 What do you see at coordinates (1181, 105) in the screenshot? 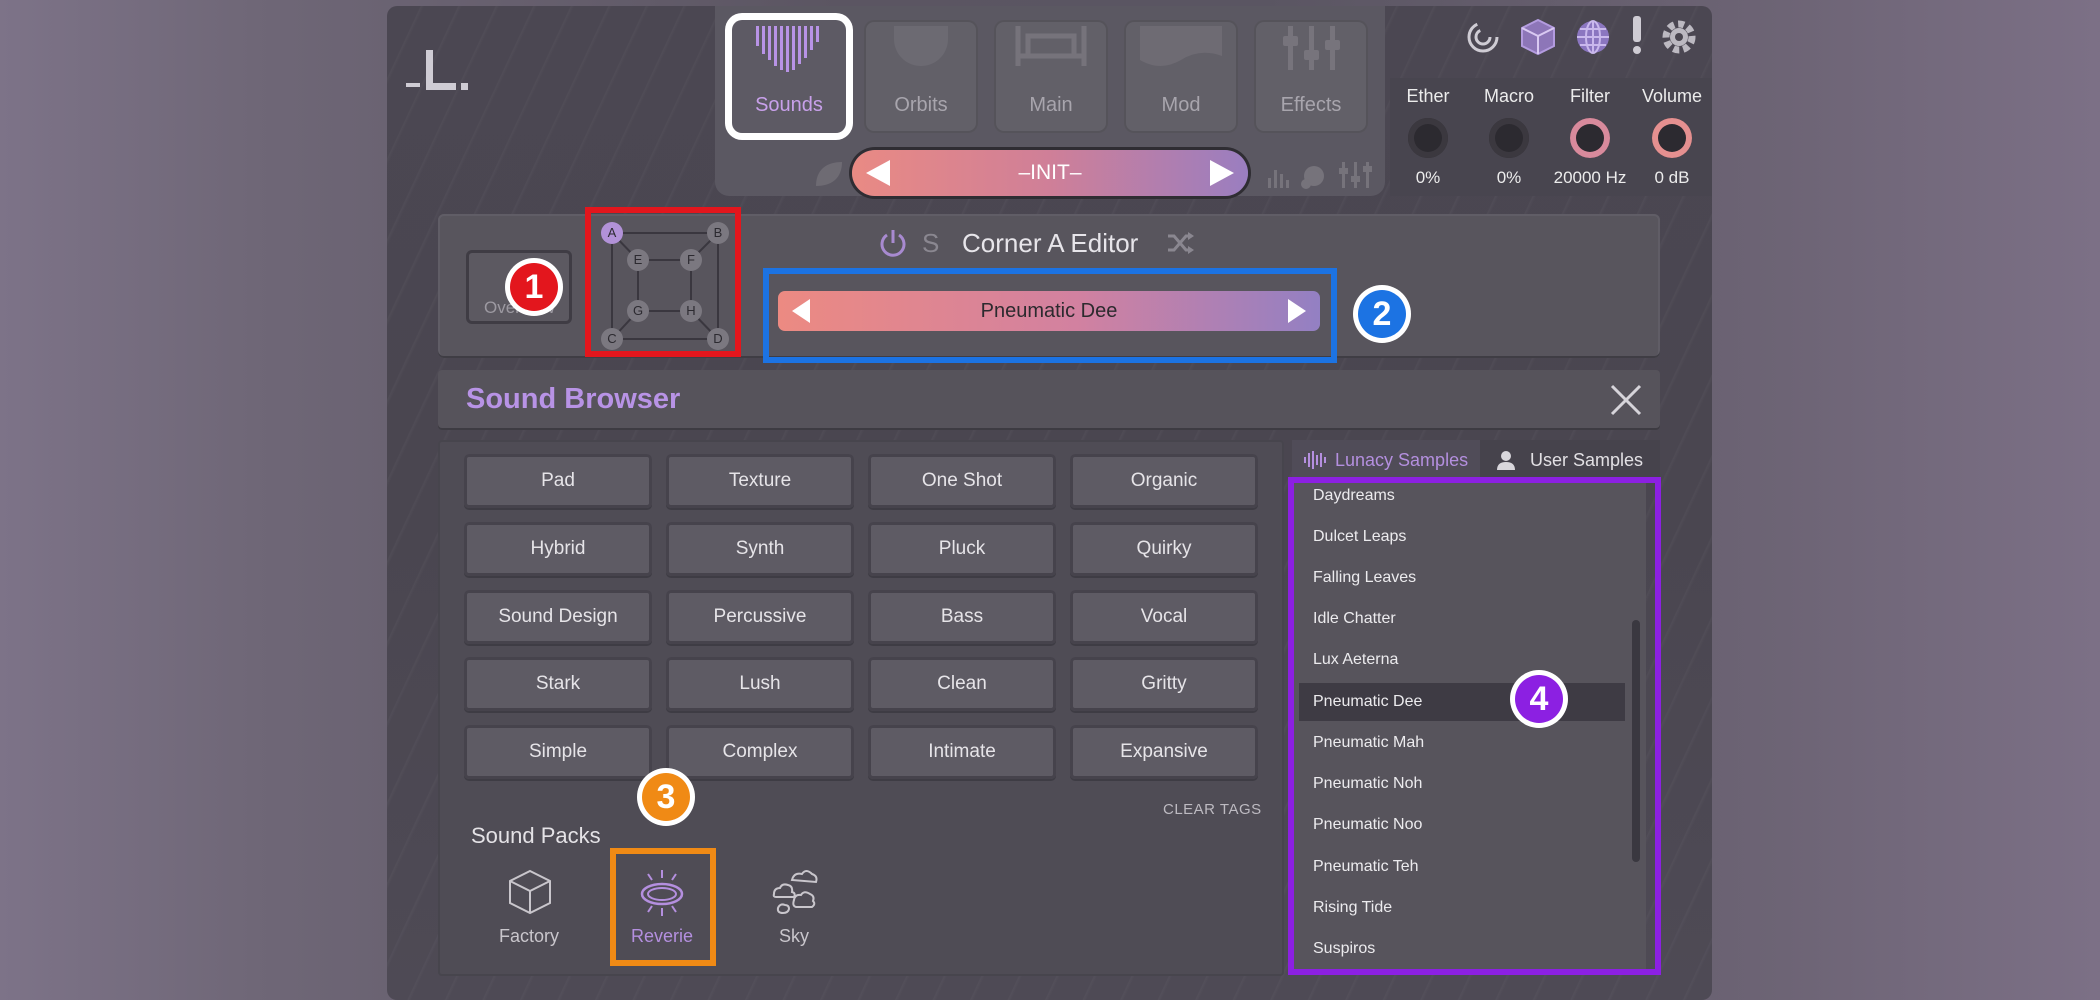
I see `tab-mod-label: Mod` at bounding box center [1181, 105].